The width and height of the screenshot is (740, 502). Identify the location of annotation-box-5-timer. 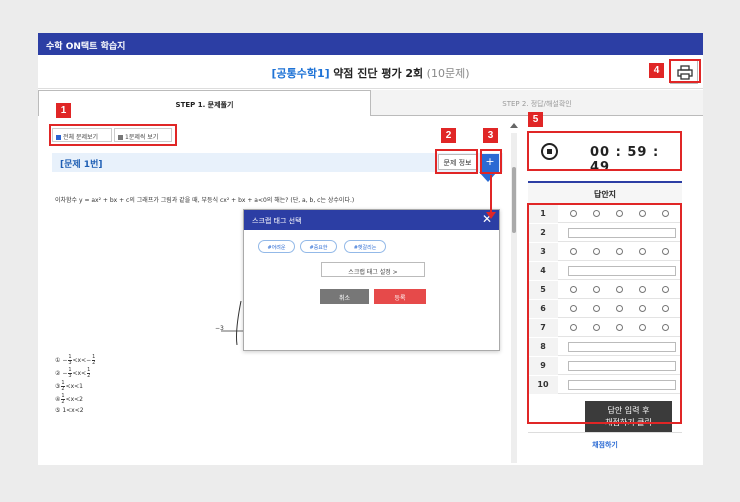
(604, 151).